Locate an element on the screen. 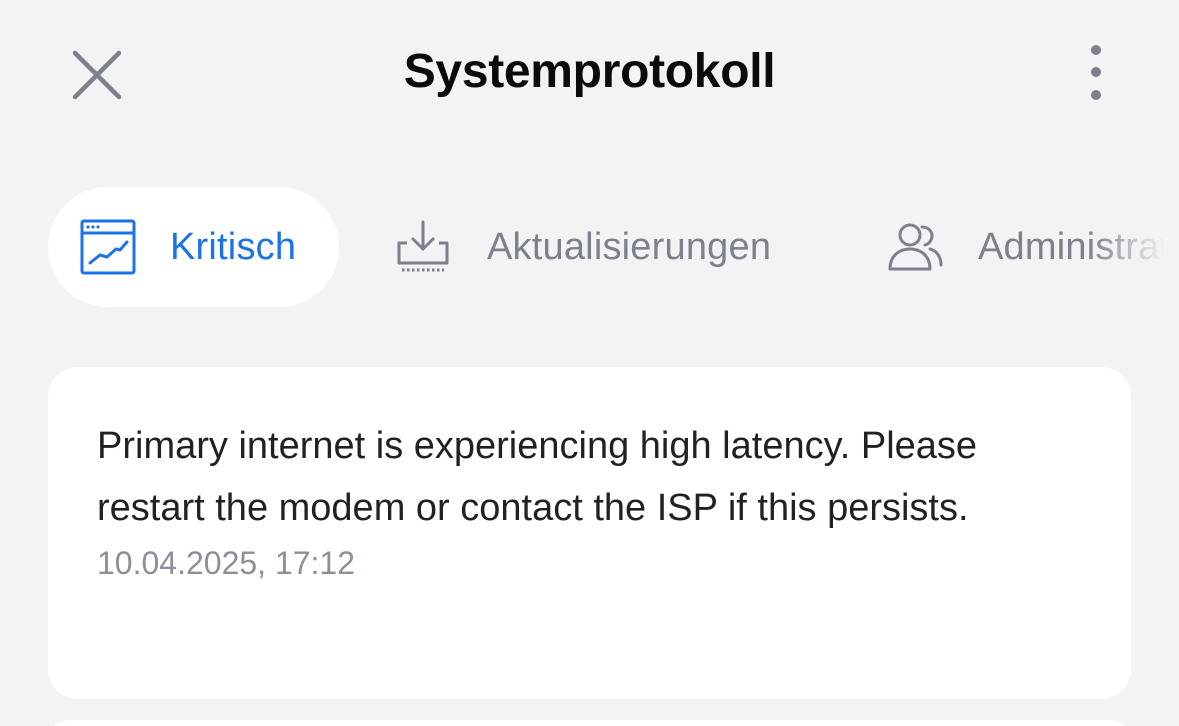  page-title: Systemprotokoll is located at coordinates (589, 71).